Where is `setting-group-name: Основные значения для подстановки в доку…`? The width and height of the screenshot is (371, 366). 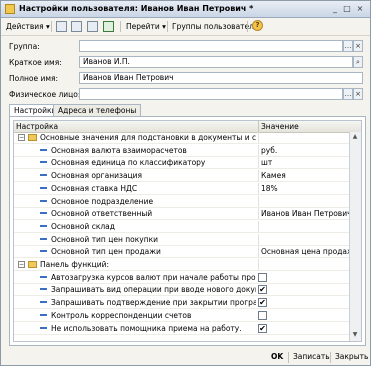 setting-group-name: Основные значения для подстановки в доку… is located at coordinates (148, 137).